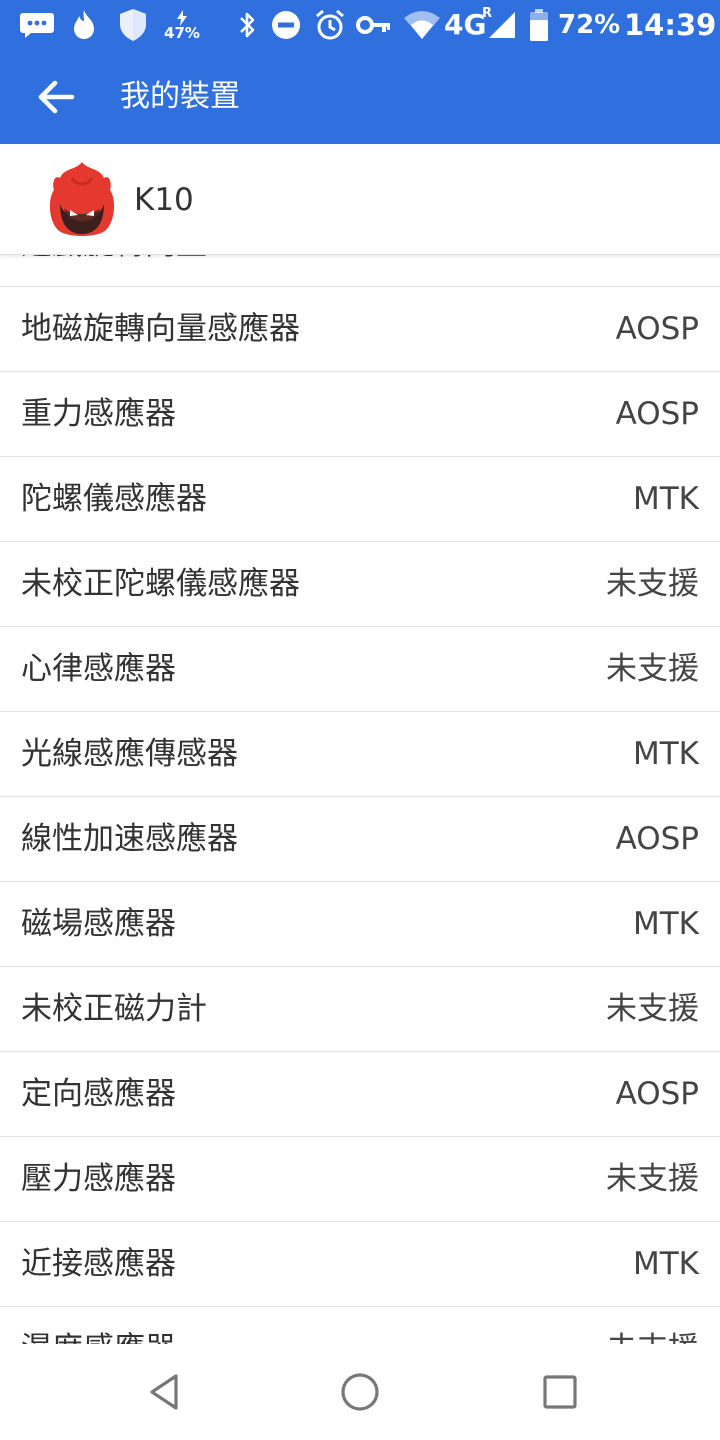 The width and height of the screenshot is (720, 1440). Describe the element at coordinates (247, 25) in the screenshot. I see `bluetooth-icon` at that location.